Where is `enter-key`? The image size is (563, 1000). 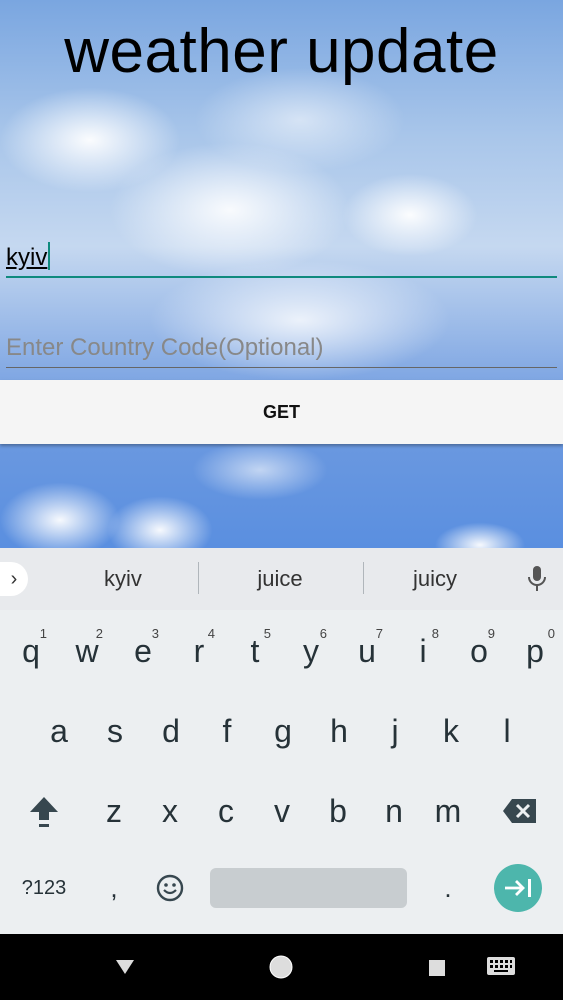
enter-key is located at coordinates (518, 888).